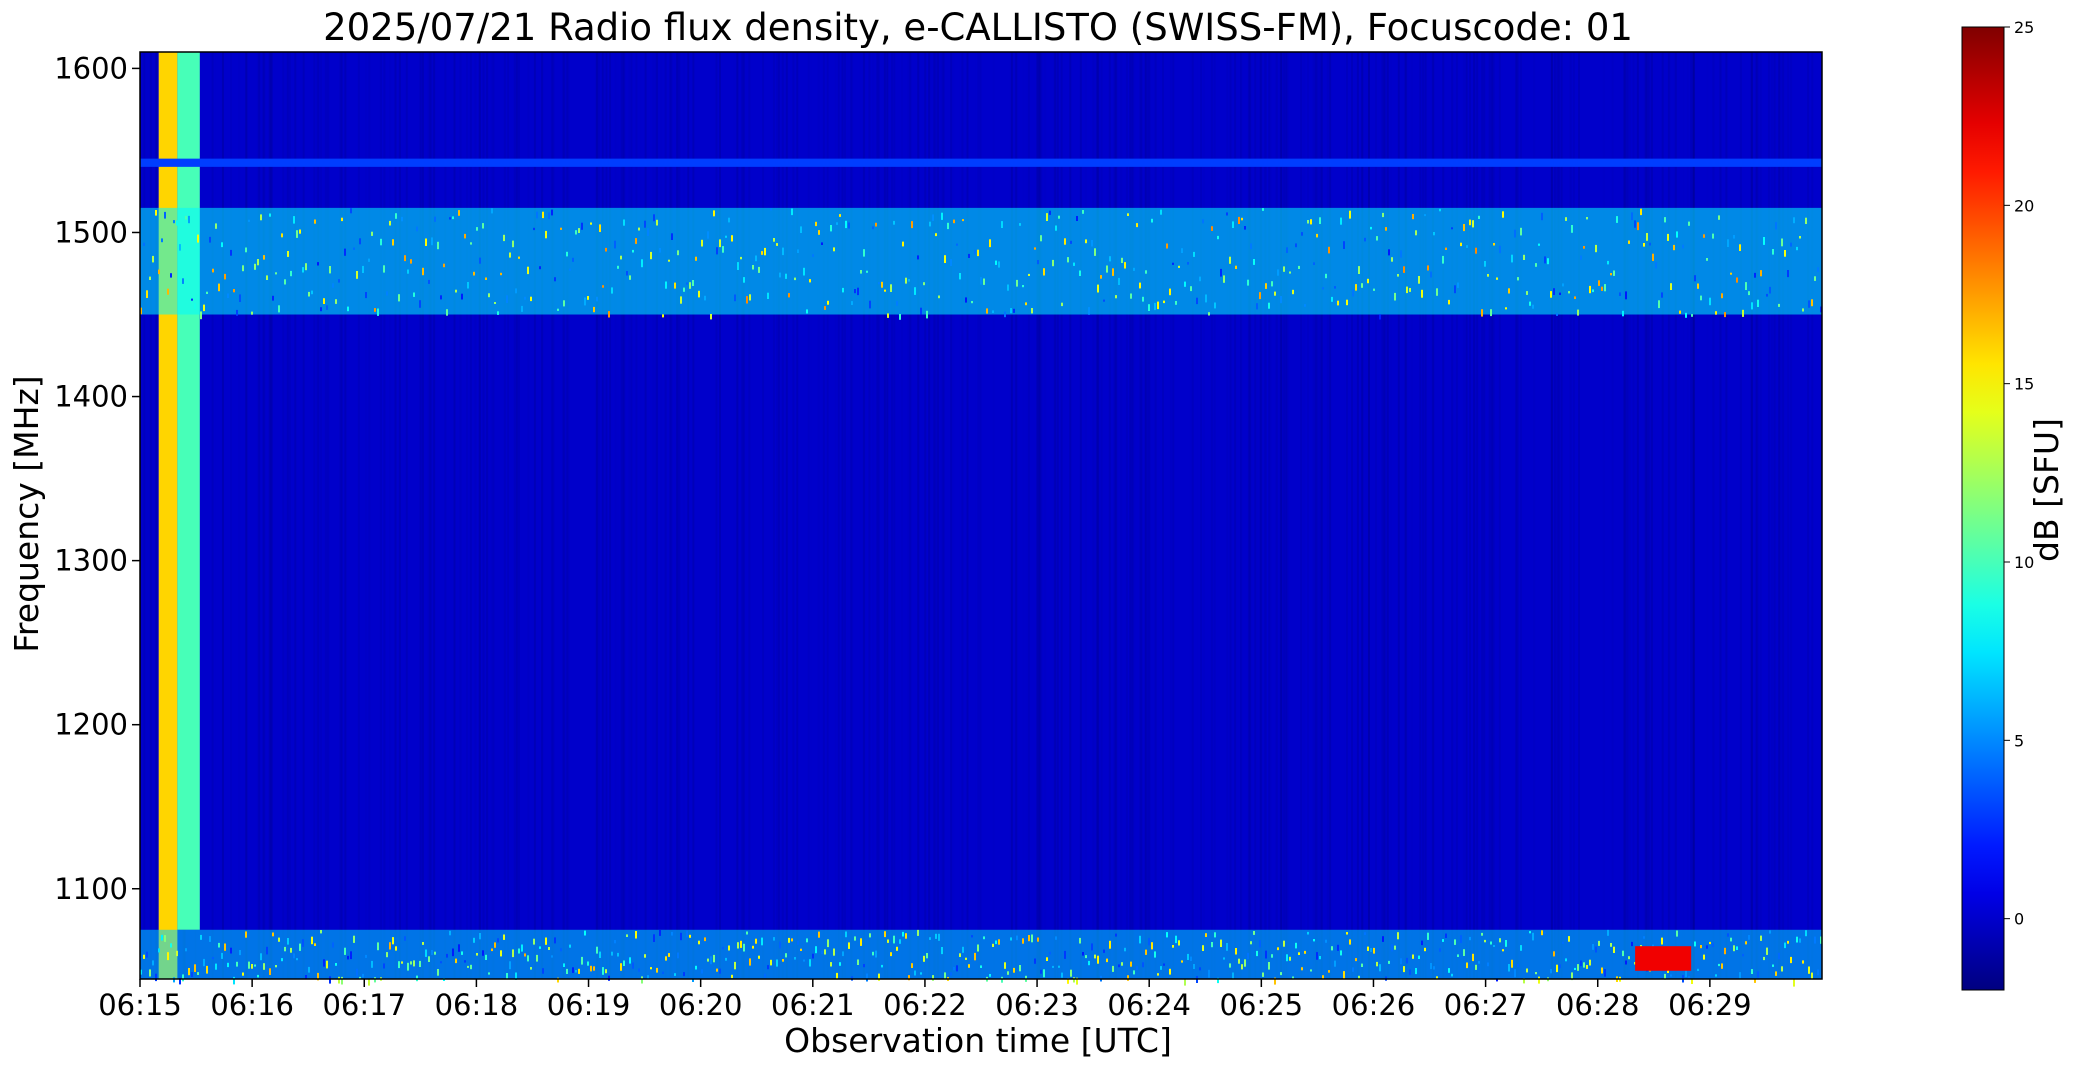 This screenshot has height=1067, width=2082. I want to click on feature-faint-line, so click(981, 162).